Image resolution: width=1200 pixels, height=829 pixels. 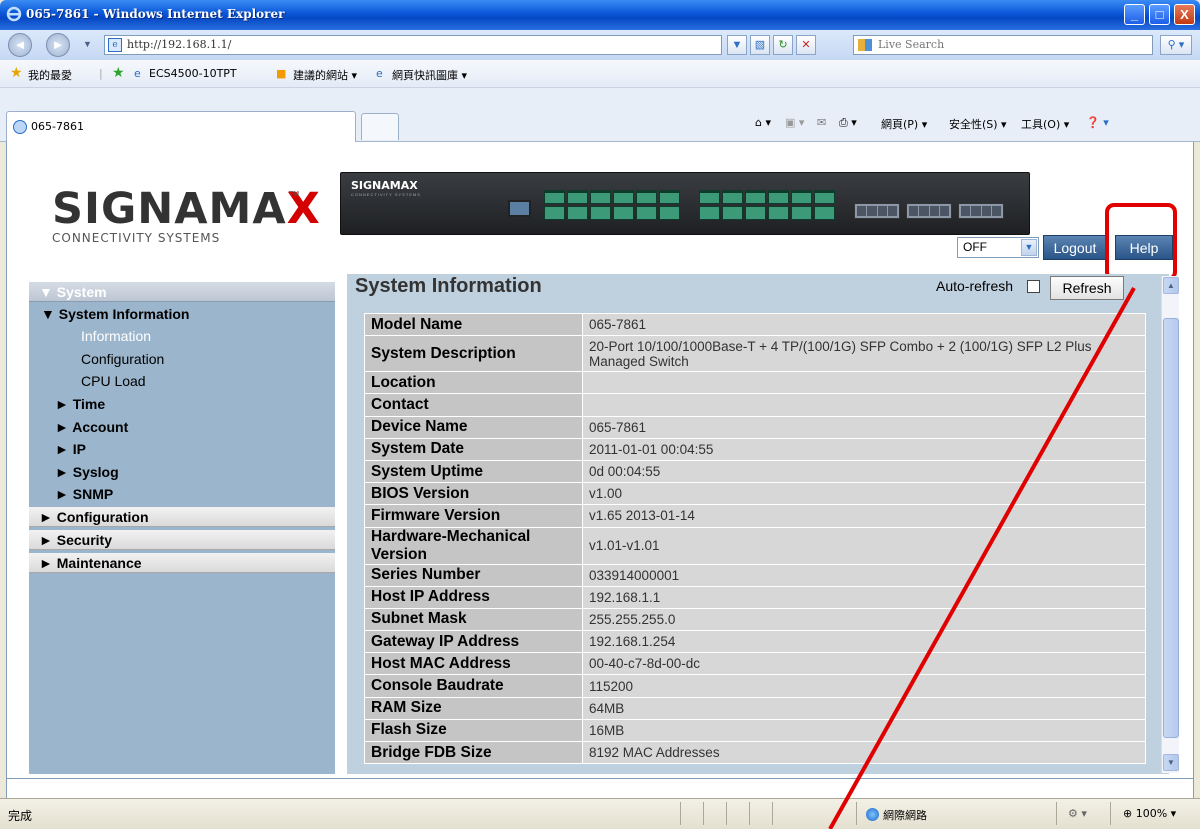 I want to click on refresh-page-icon: ↻, so click(x=783, y=45).